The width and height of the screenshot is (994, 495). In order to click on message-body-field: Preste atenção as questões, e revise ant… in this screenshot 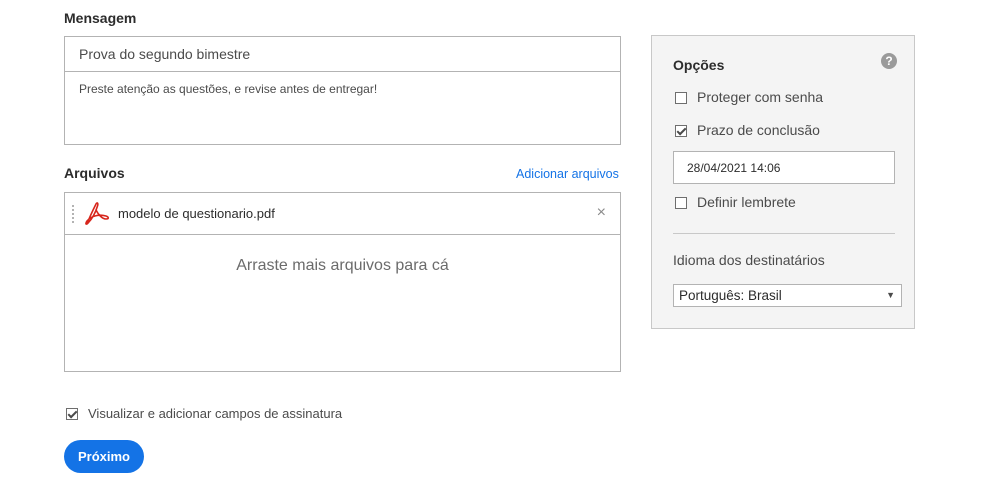, I will do `click(342, 89)`.